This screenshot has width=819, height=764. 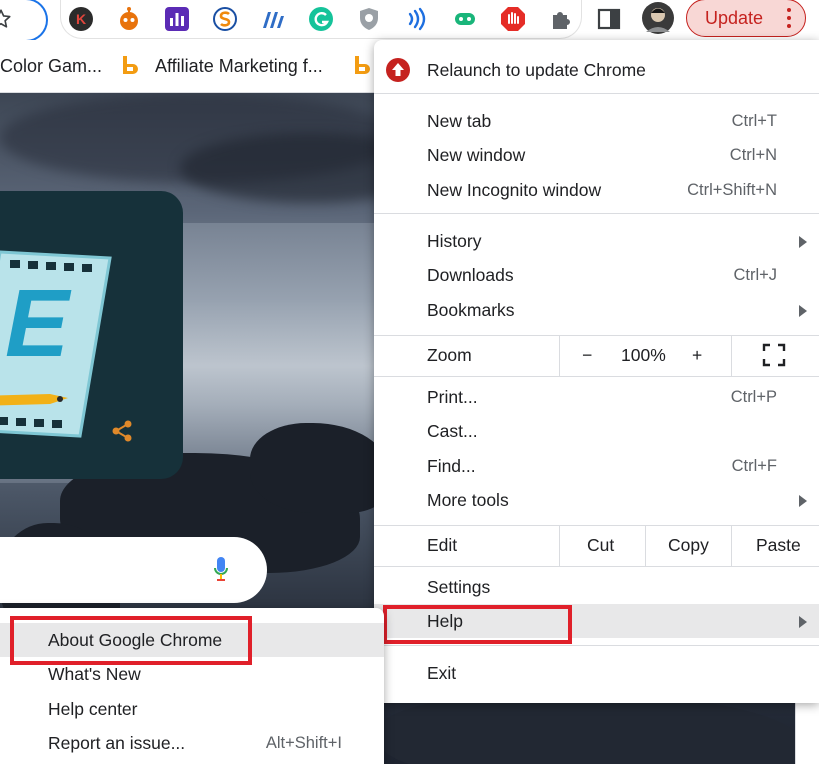 I want to click on zoom-level: 100%, so click(x=643, y=355).